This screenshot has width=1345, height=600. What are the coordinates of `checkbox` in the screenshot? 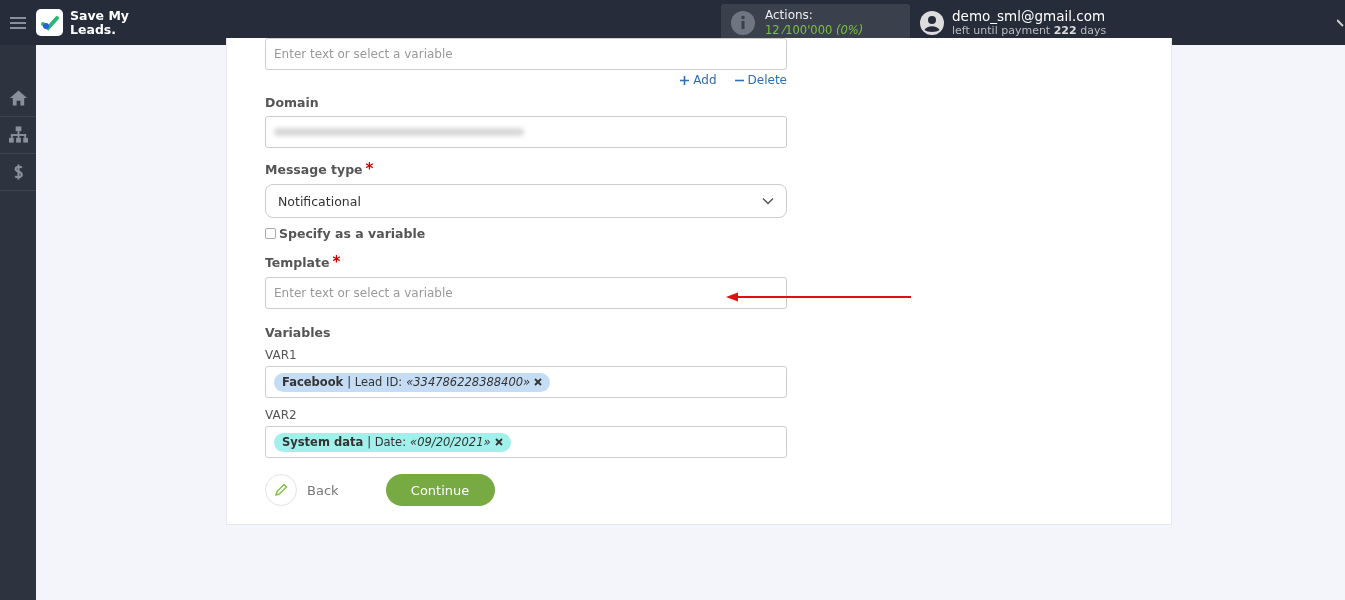 It's located at (270, 233).